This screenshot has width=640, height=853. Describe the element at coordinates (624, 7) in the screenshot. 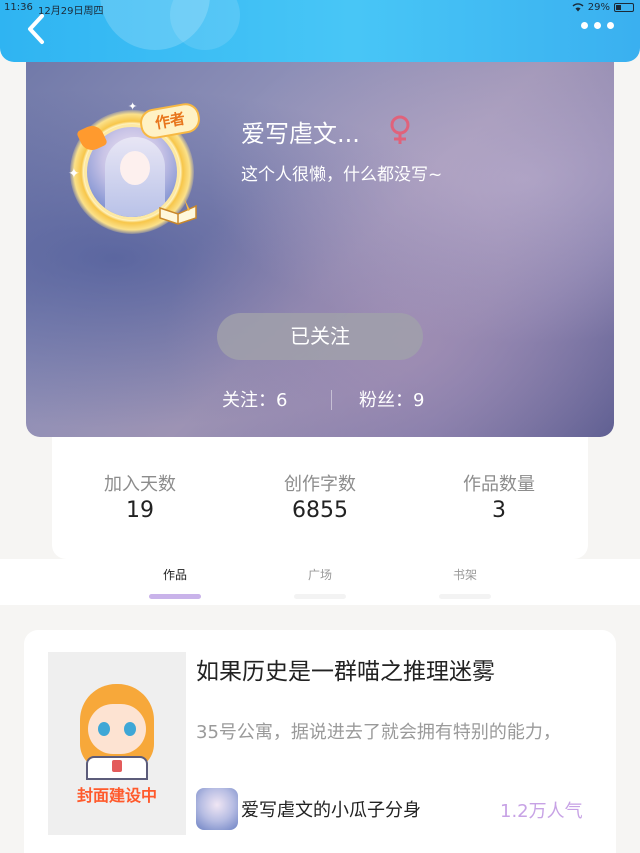

I see `battery-icon` at that location.